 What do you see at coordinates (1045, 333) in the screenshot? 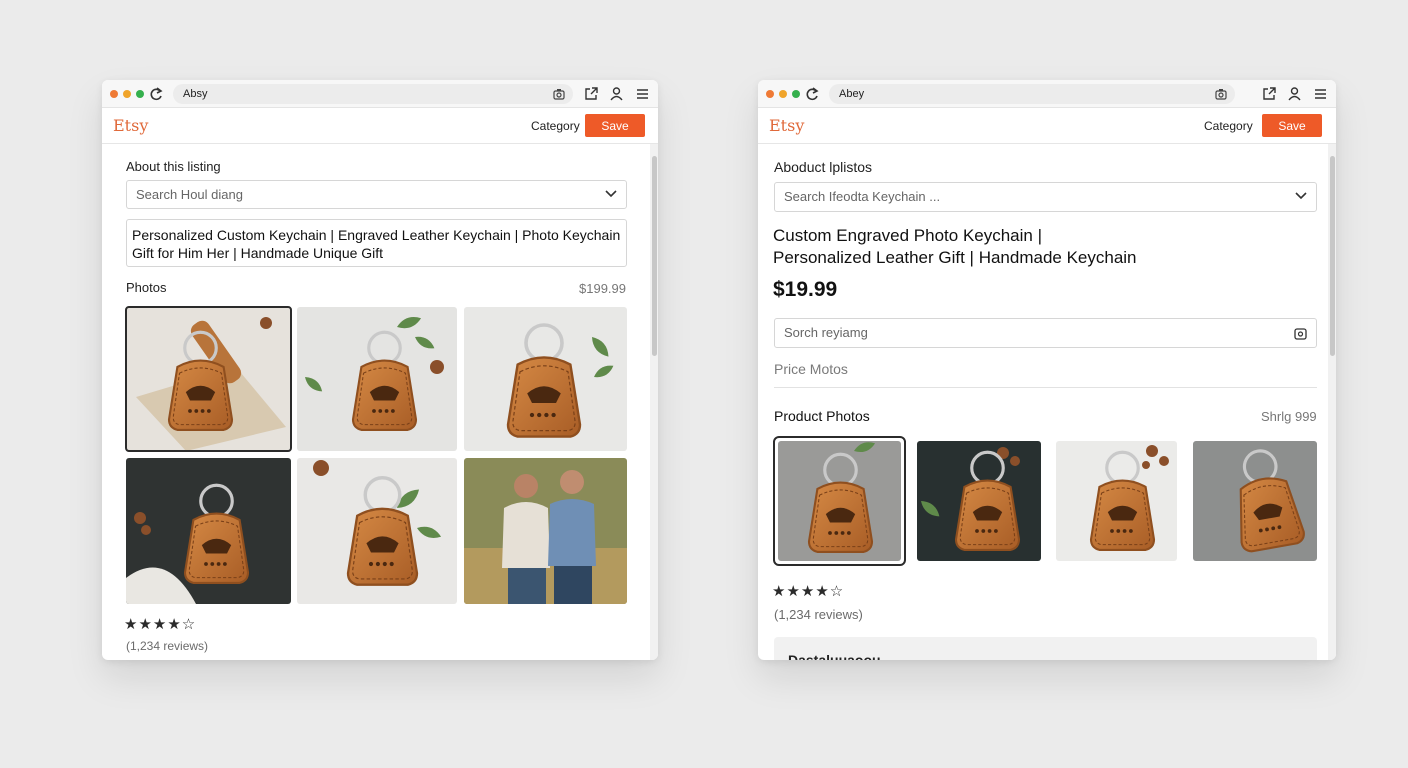
I see `review-search-input: Sorch reyiamg` at bounding box center [1045, 333].